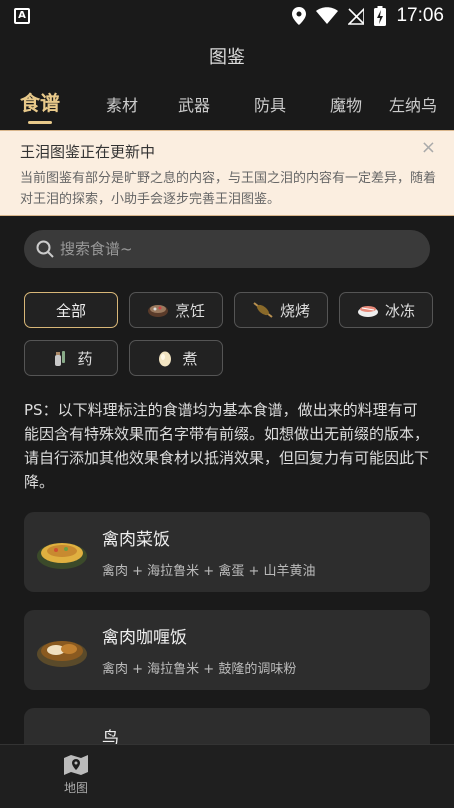  Describe the element at coordinates (194, 110) in the screenshot. I see `tab-weapons: 武器` at that location.